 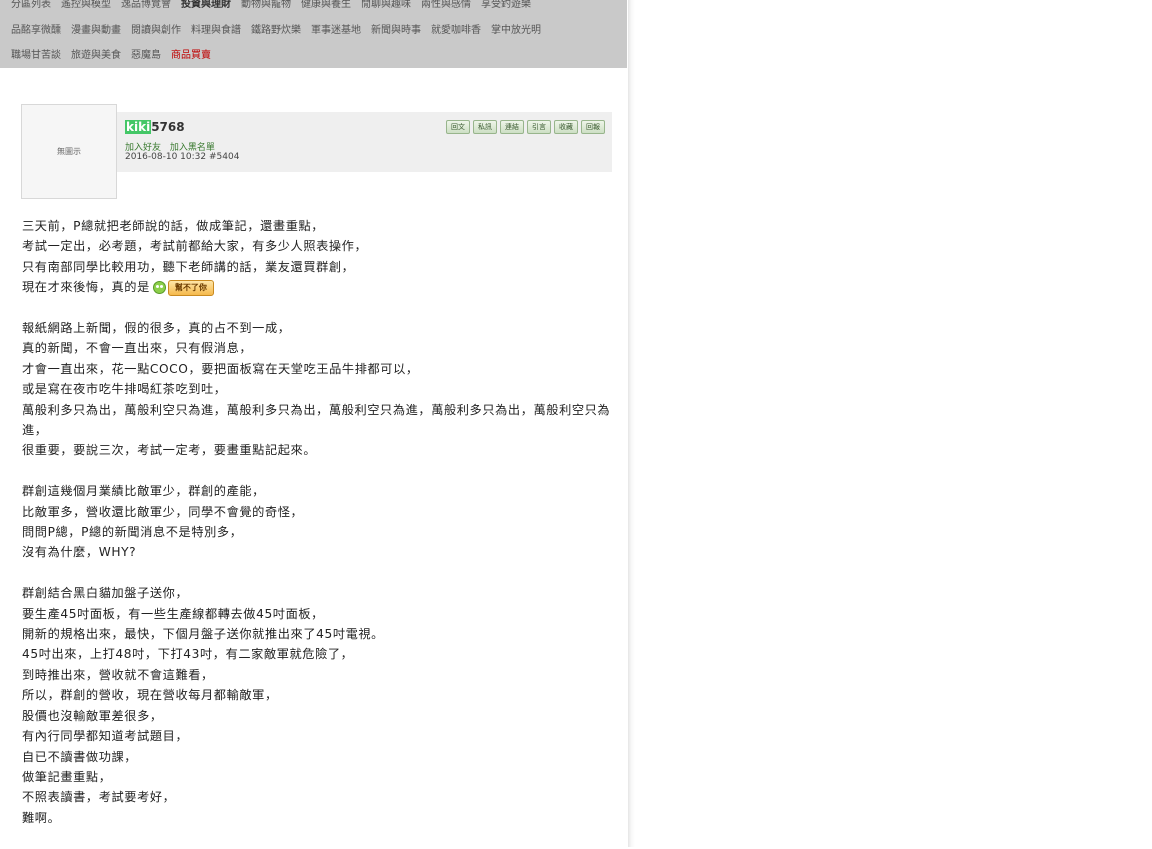 What do you see at coordinates (566, 127) in the screenshot?
I see `favorite-button: 收藏` at bounding box center [566, 127].